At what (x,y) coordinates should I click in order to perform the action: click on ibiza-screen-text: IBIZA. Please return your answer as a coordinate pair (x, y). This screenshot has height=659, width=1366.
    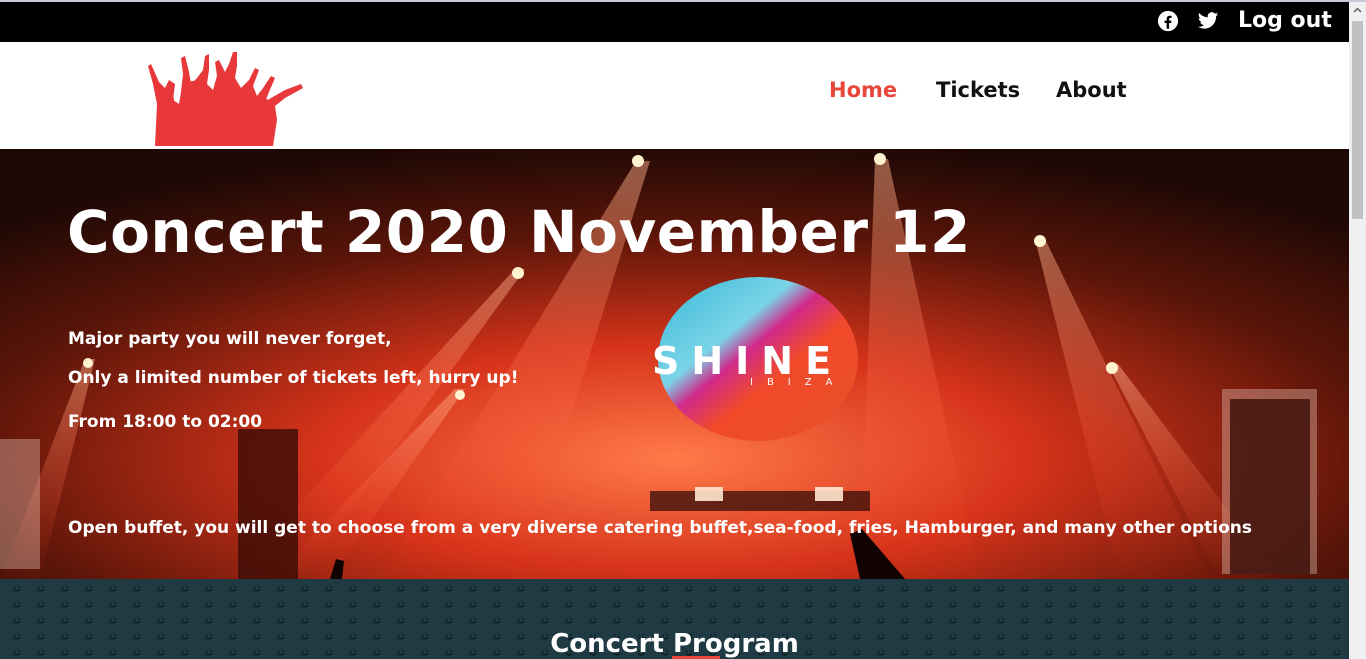
    Looking at the image, I should click on (798, 382).